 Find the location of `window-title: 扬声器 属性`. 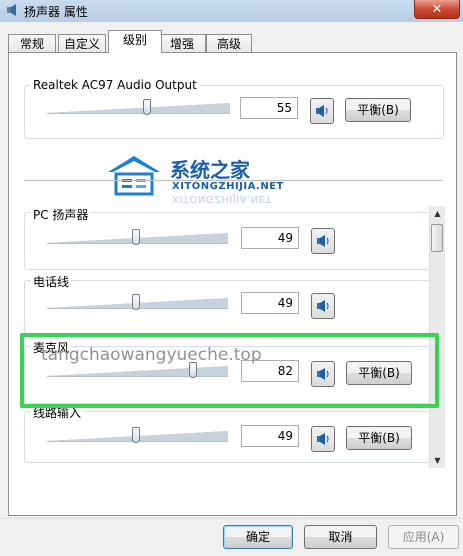

window-title: 扬声器 属性 is located at coordinates (56, 12).